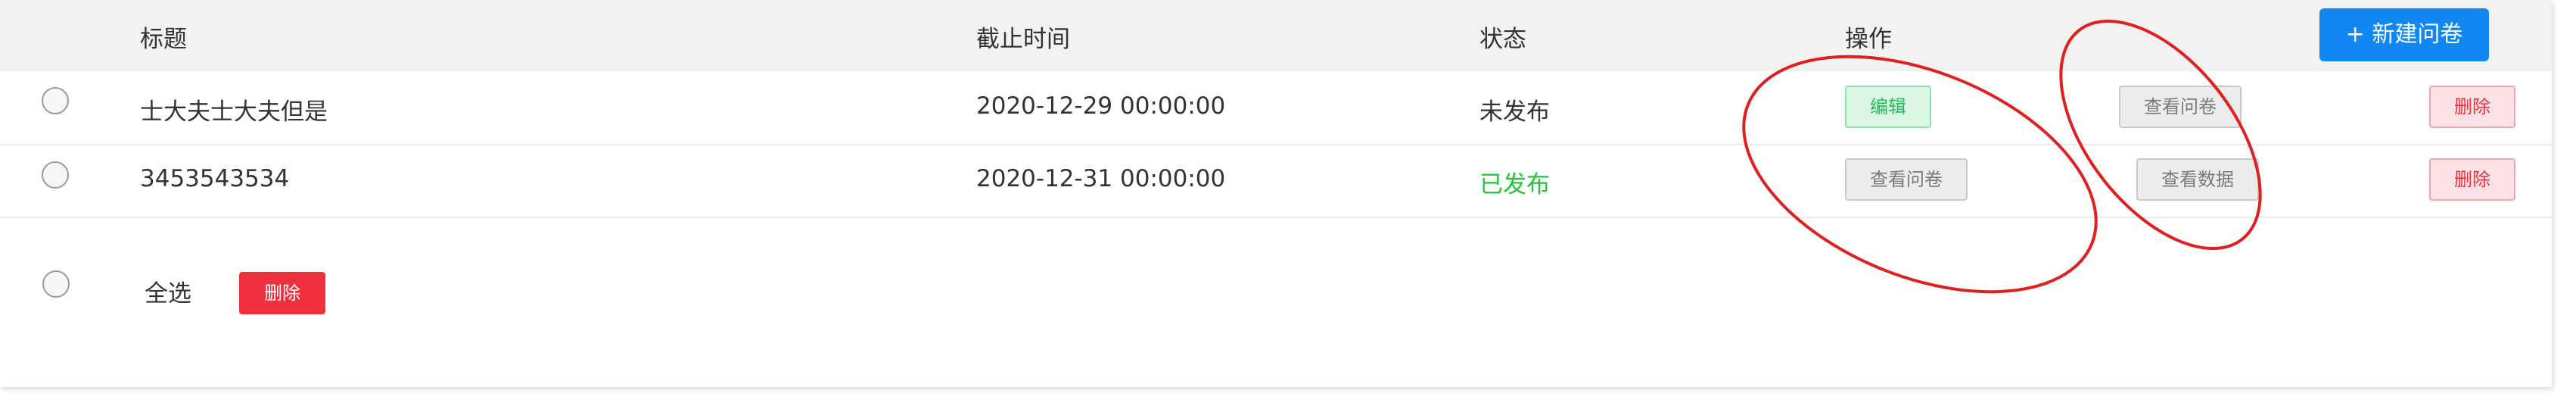  I want to click on edit-button: 编辑, so click(1888, 107).